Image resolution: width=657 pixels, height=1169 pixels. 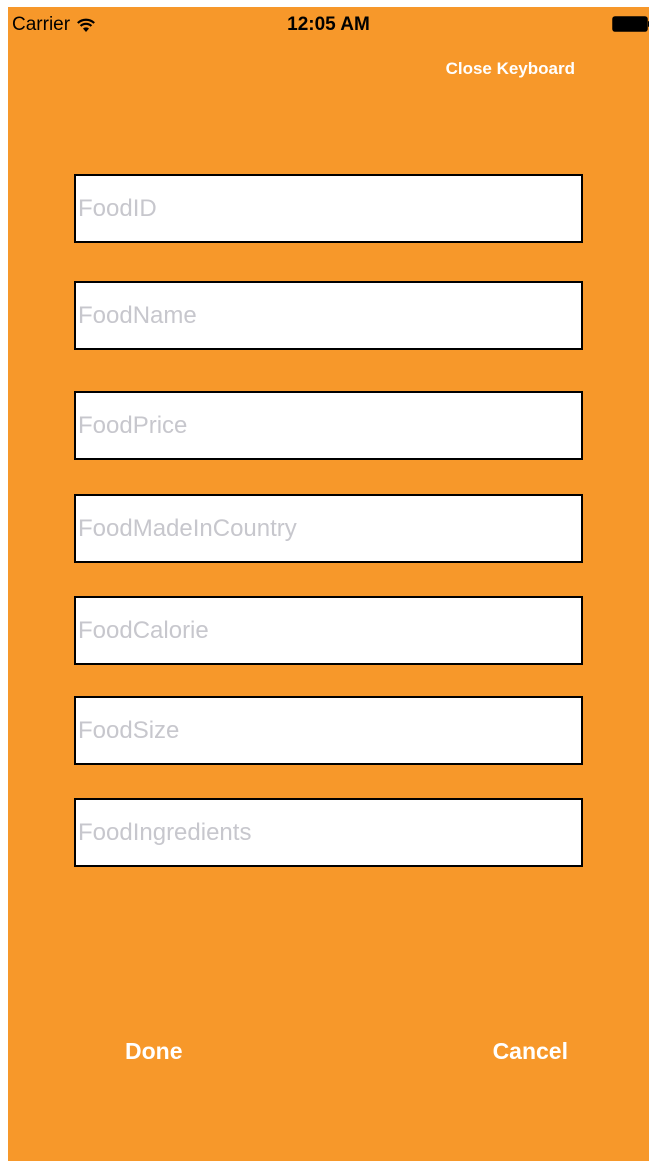 What do you see at coordinates (328, 528) in the screenshot?
I see `food-made-in-country-field` at bounding box center [328, 528].